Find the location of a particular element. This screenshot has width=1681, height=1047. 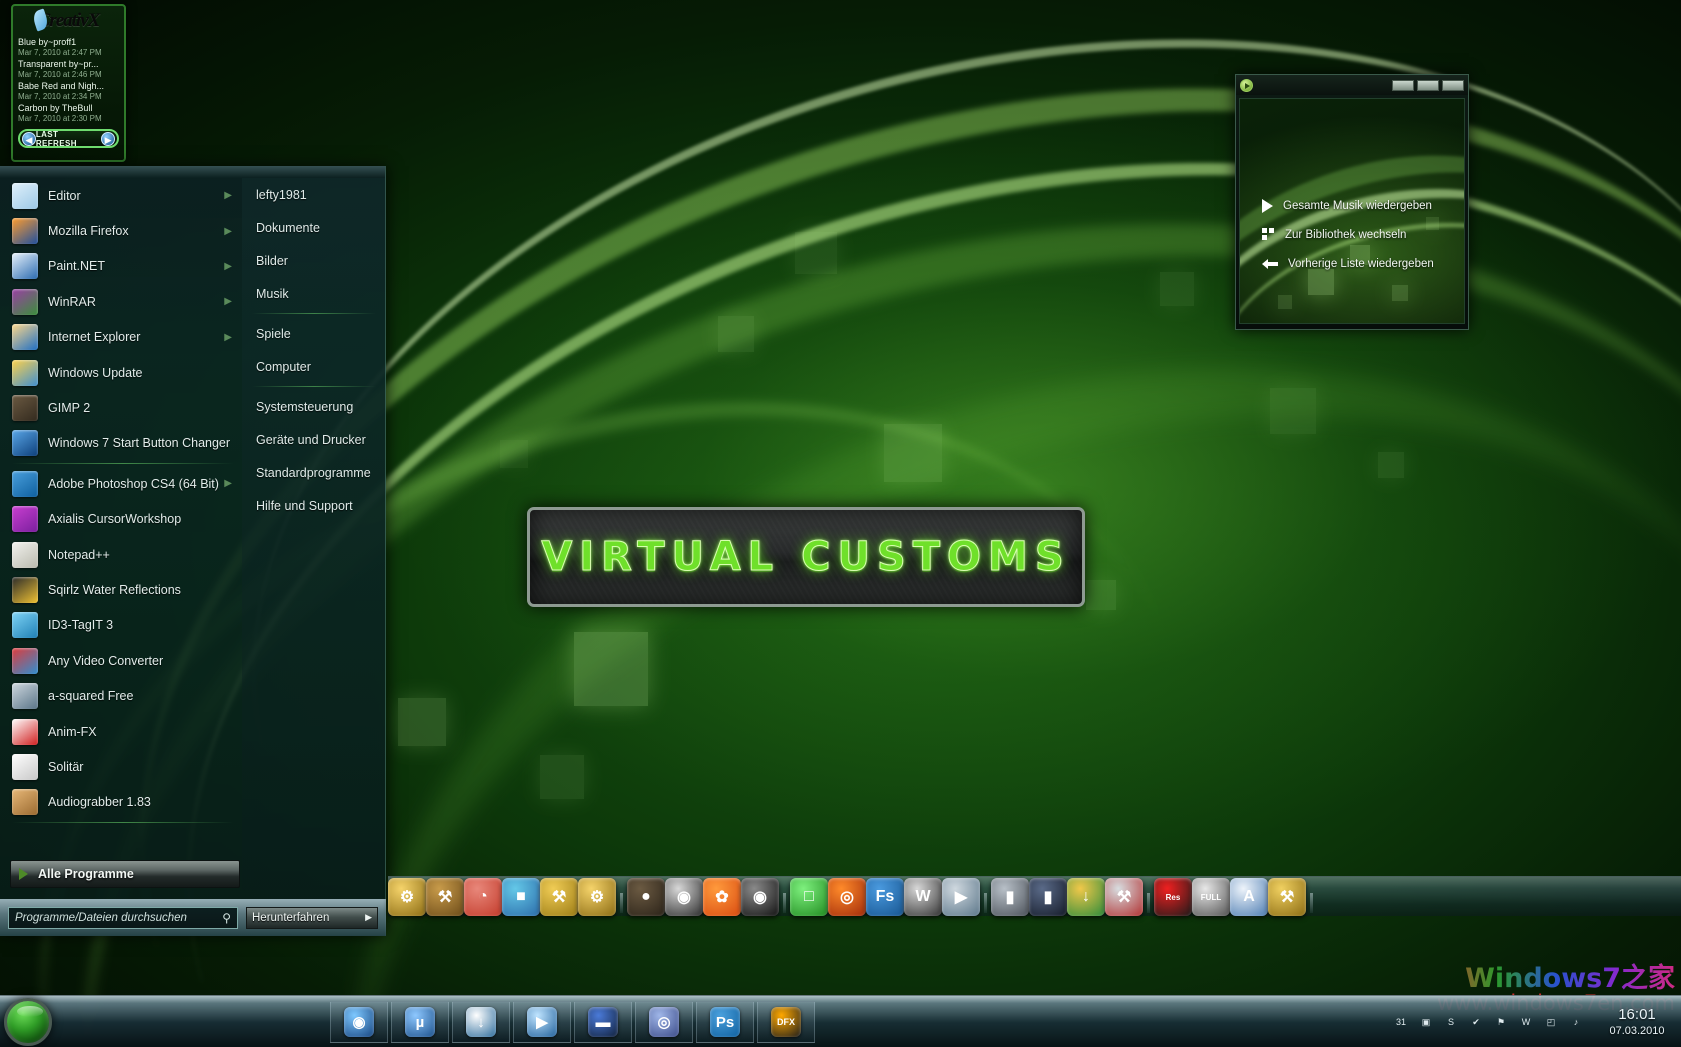

start-menu-place-hilfe-und-support: Hilfe und Support is located at coordinates (313, 505).